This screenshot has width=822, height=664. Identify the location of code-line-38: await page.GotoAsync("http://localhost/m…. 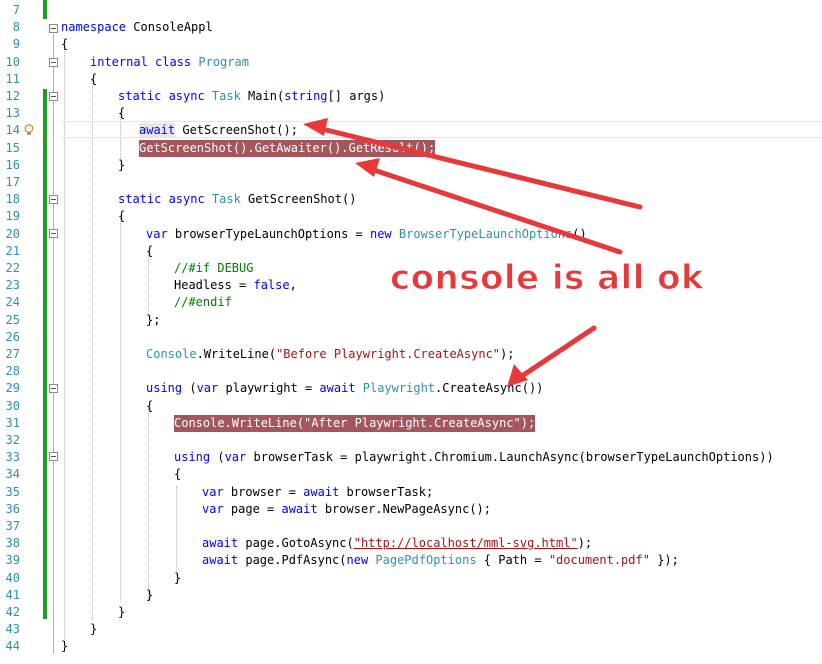
(411, 543).